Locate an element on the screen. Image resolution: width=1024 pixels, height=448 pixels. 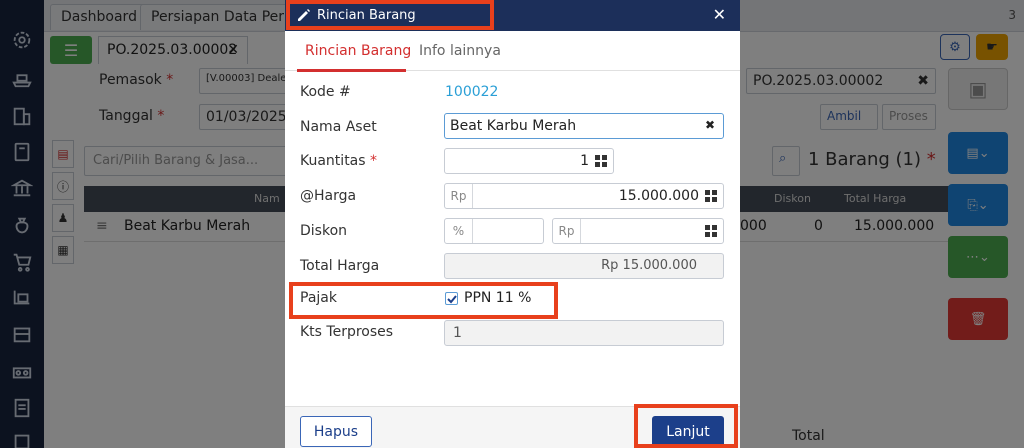
total-harga-value: Rp 15.000.000 is located at coordinates (649, 265).